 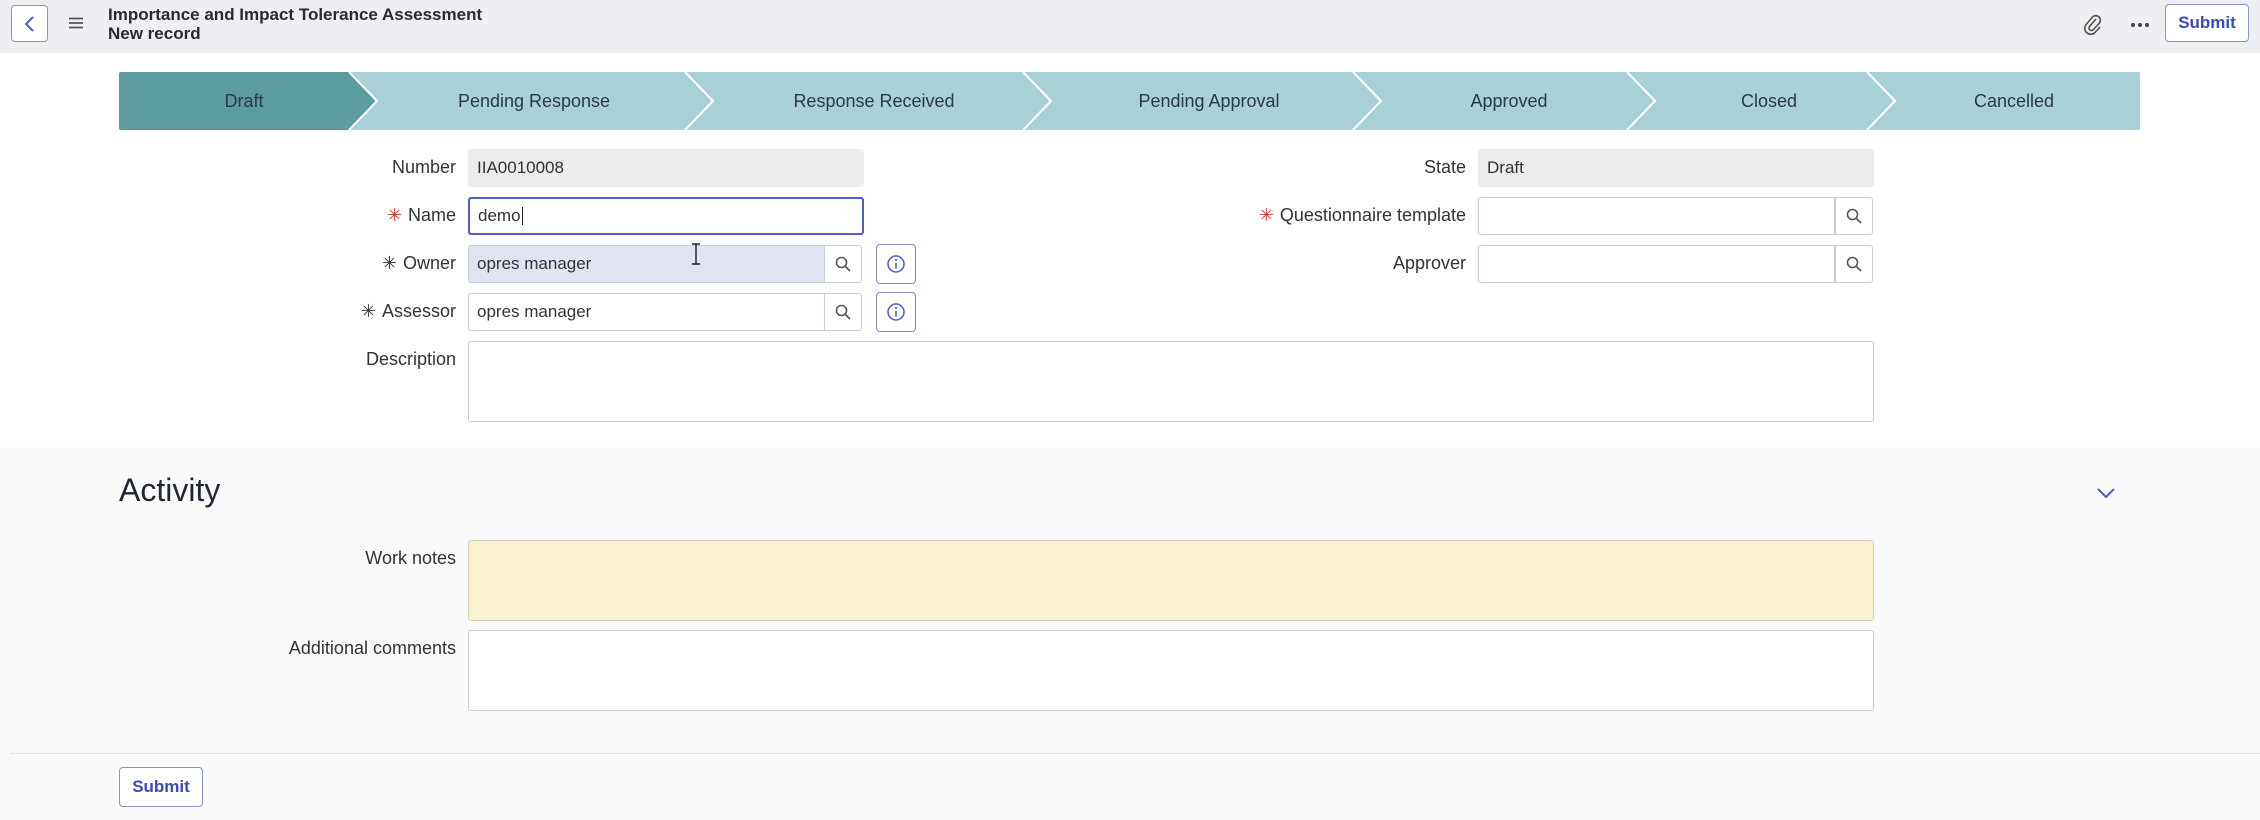 I want to click on stage-pending-response: Pending Response, so click(x=534, y=100).